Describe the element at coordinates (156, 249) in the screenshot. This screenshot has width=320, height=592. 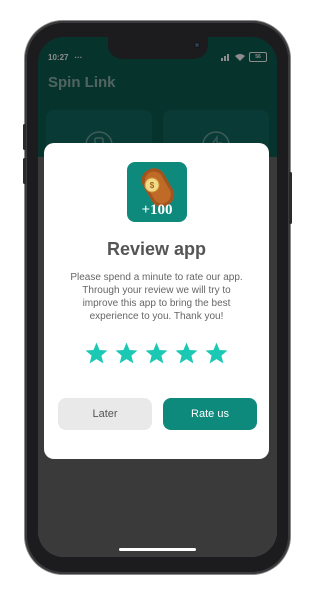
I see `dialog-title: Review app` at that location.